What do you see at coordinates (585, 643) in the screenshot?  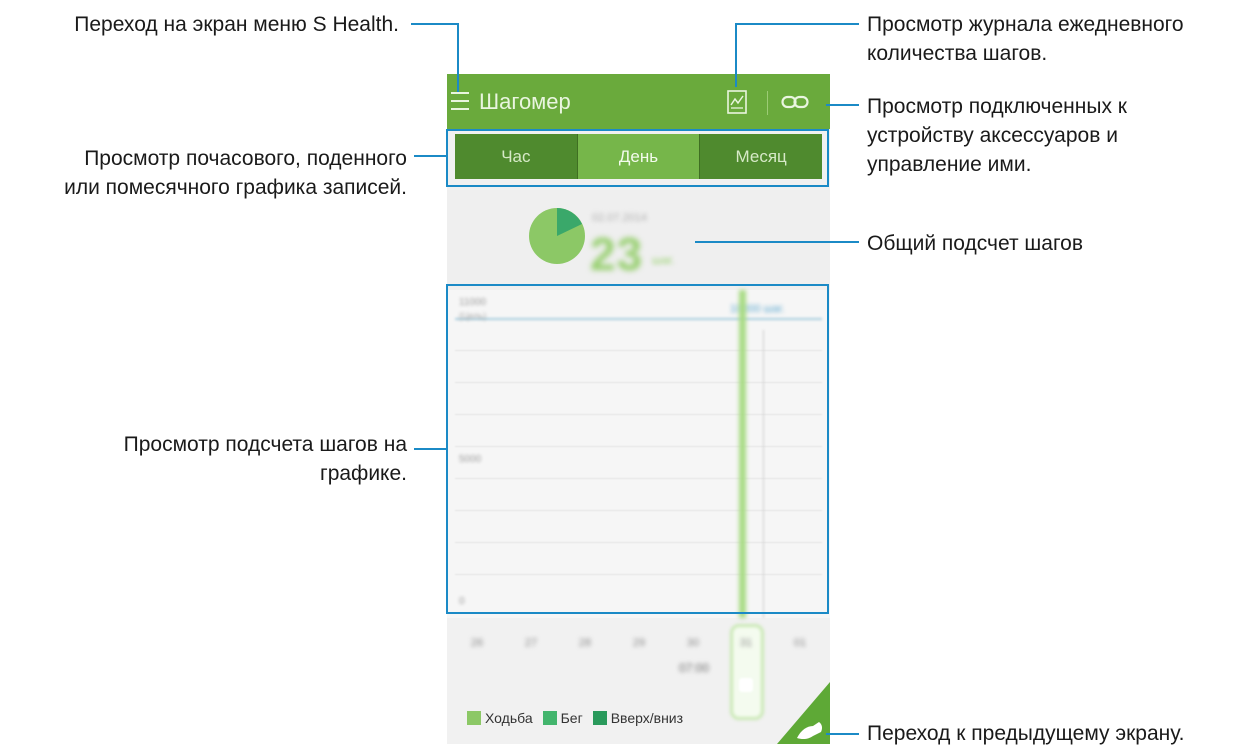 I see `x-tick: 28` at bounding box center [585, 643].